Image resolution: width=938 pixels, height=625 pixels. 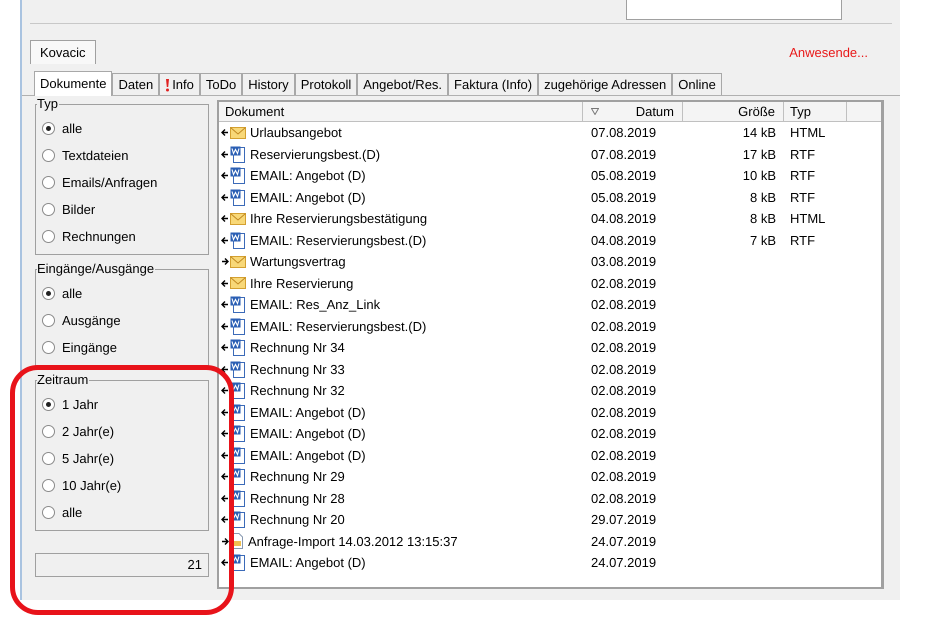 What do you see at coordinates (73, 83) in the screenshot?
I see `tab: Dokumente` at bounding box center [73, 83].